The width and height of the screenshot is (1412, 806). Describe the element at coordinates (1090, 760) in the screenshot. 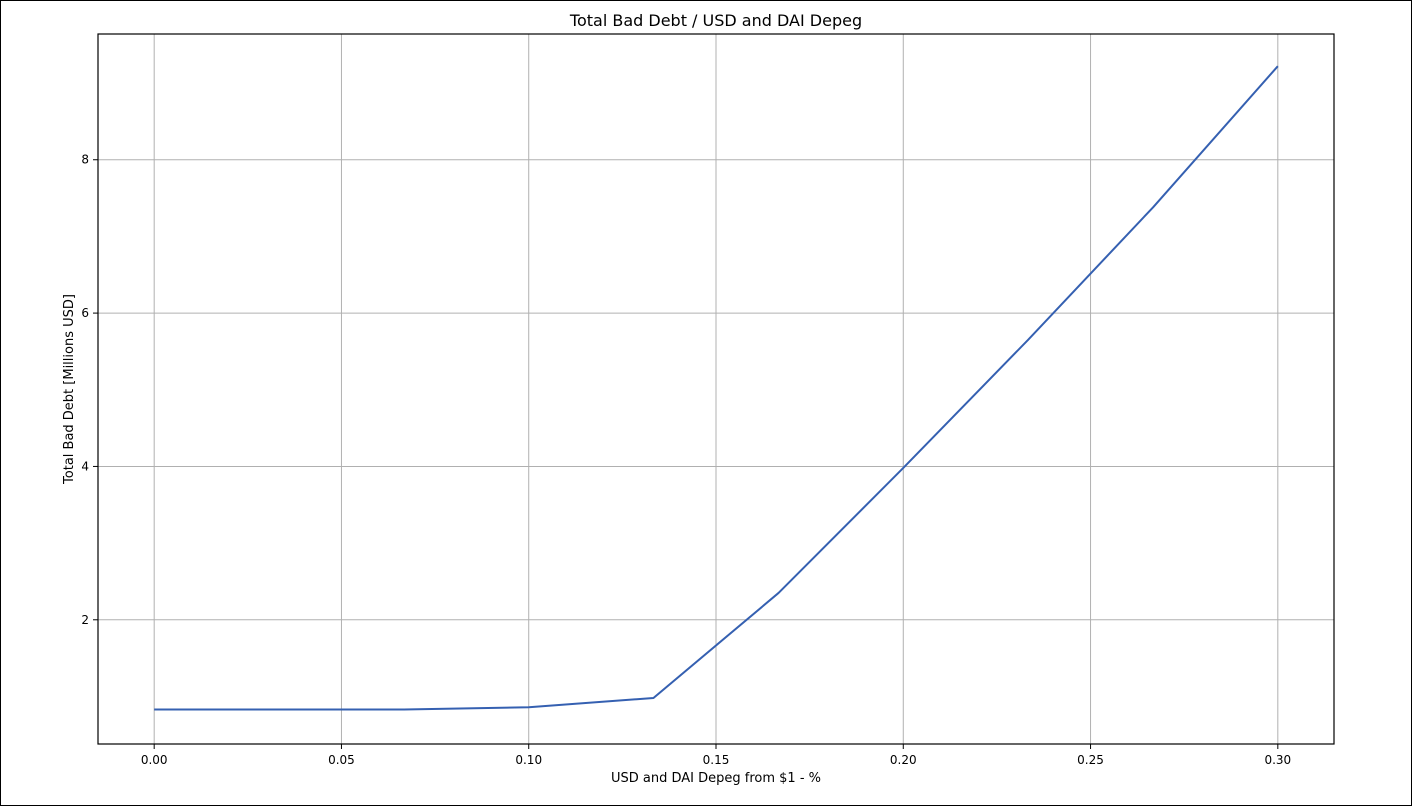

I see `x-tick-label: 0.25` at that location.